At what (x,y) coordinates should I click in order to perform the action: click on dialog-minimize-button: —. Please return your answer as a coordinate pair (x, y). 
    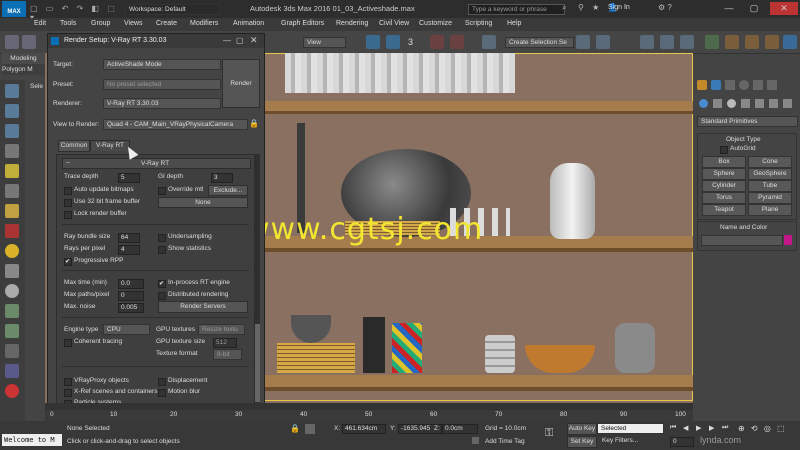
    Looking at the image, I should click on (227, 40).